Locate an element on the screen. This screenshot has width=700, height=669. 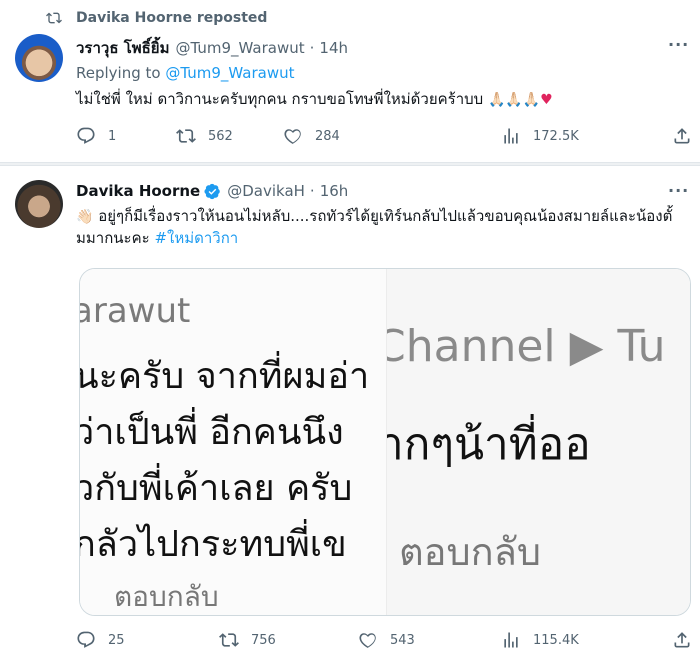
like-button: 284 is located at coordinates (311, 136).